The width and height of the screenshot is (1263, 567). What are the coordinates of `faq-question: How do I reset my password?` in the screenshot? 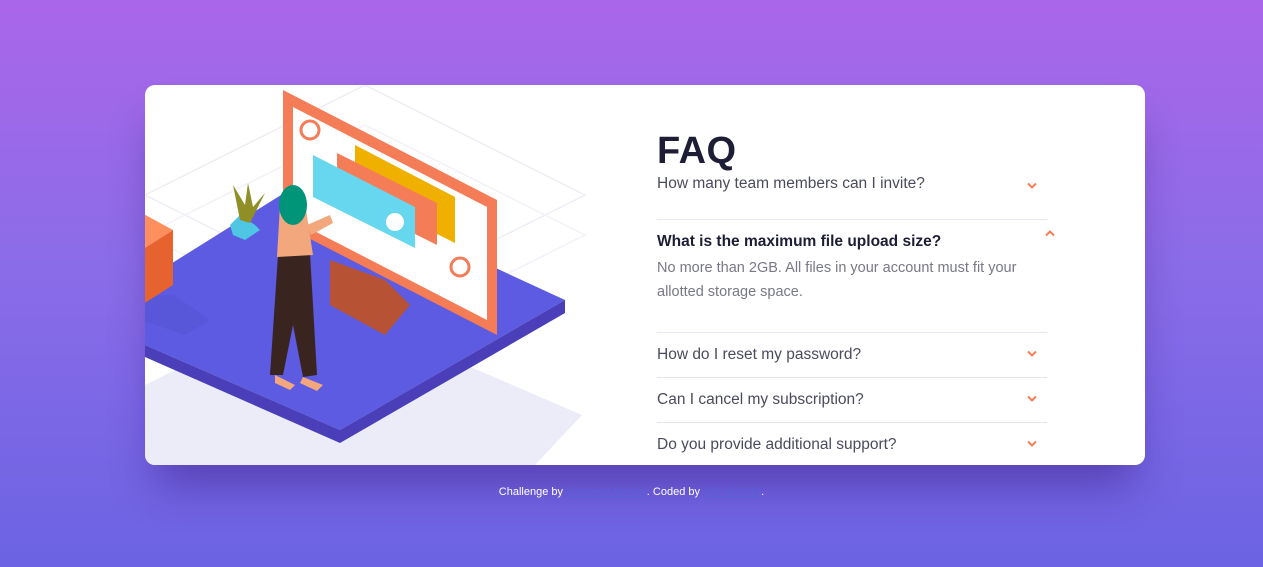 It's located at (759, 355).